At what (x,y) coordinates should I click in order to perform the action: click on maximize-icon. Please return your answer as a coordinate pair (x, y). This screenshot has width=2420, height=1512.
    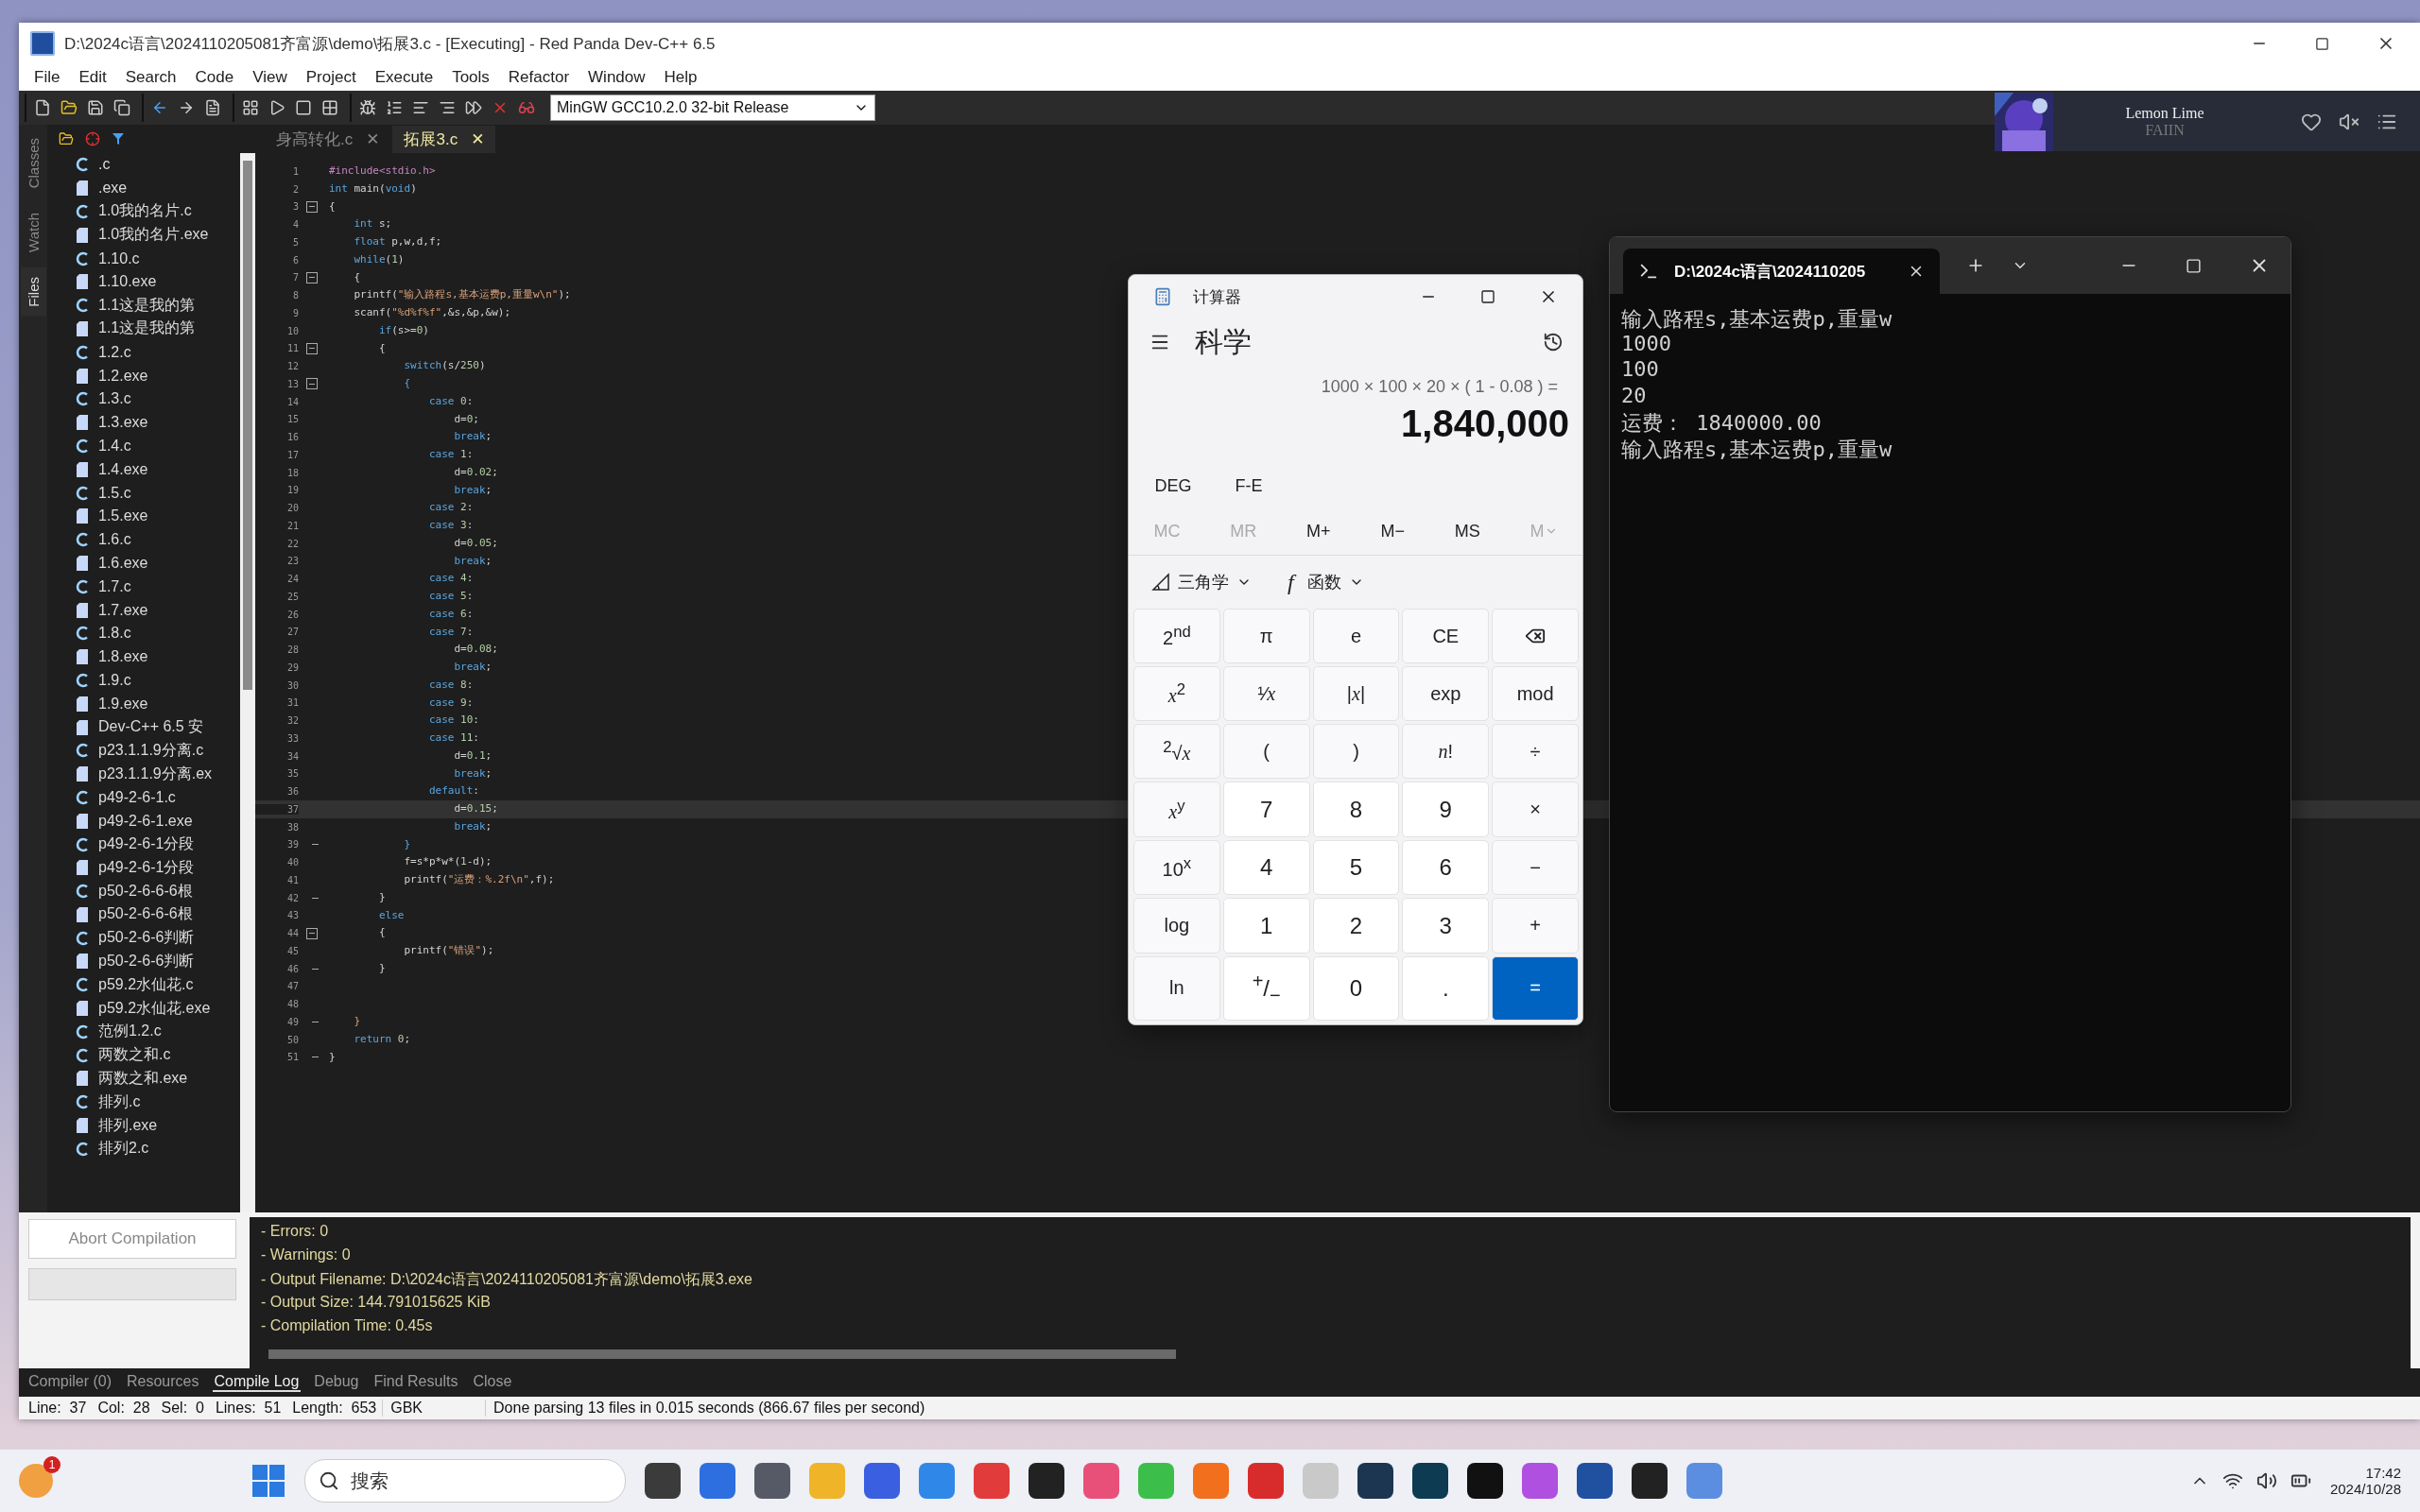
    Looking at the image, I should click on (1487, 296).